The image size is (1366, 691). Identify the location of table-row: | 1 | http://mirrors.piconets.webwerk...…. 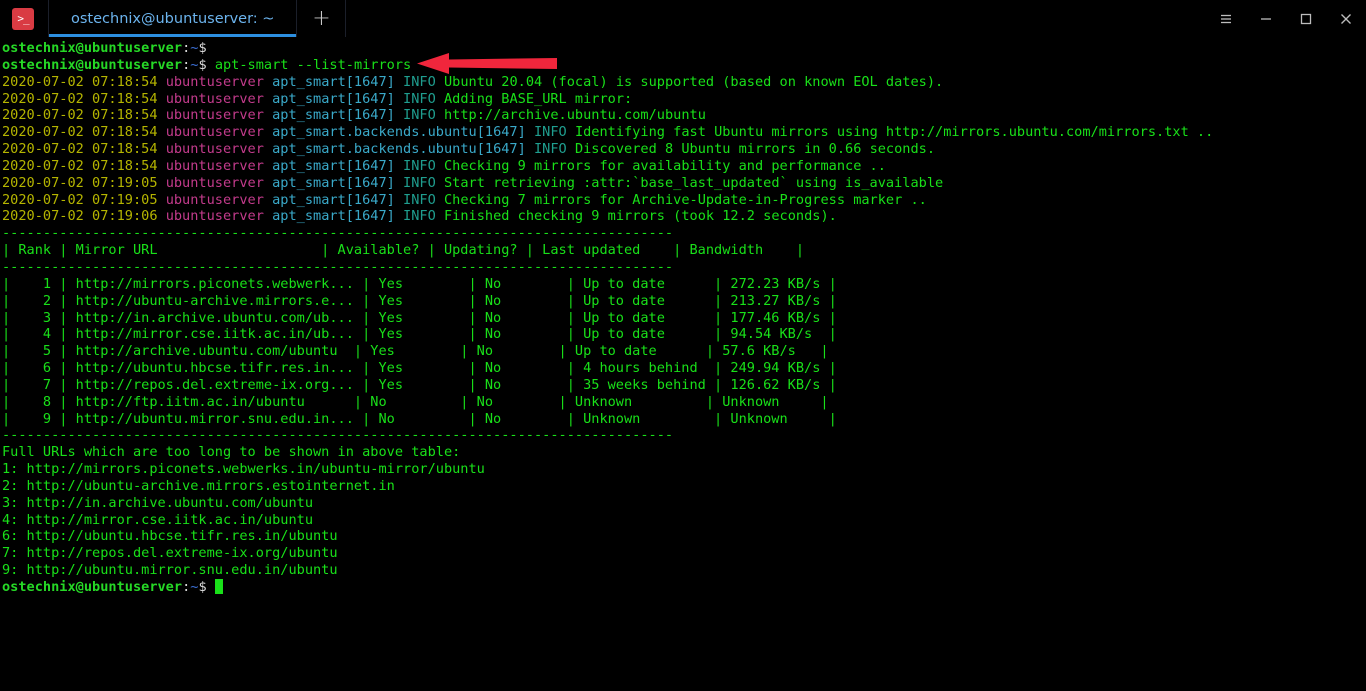
(419, 283).